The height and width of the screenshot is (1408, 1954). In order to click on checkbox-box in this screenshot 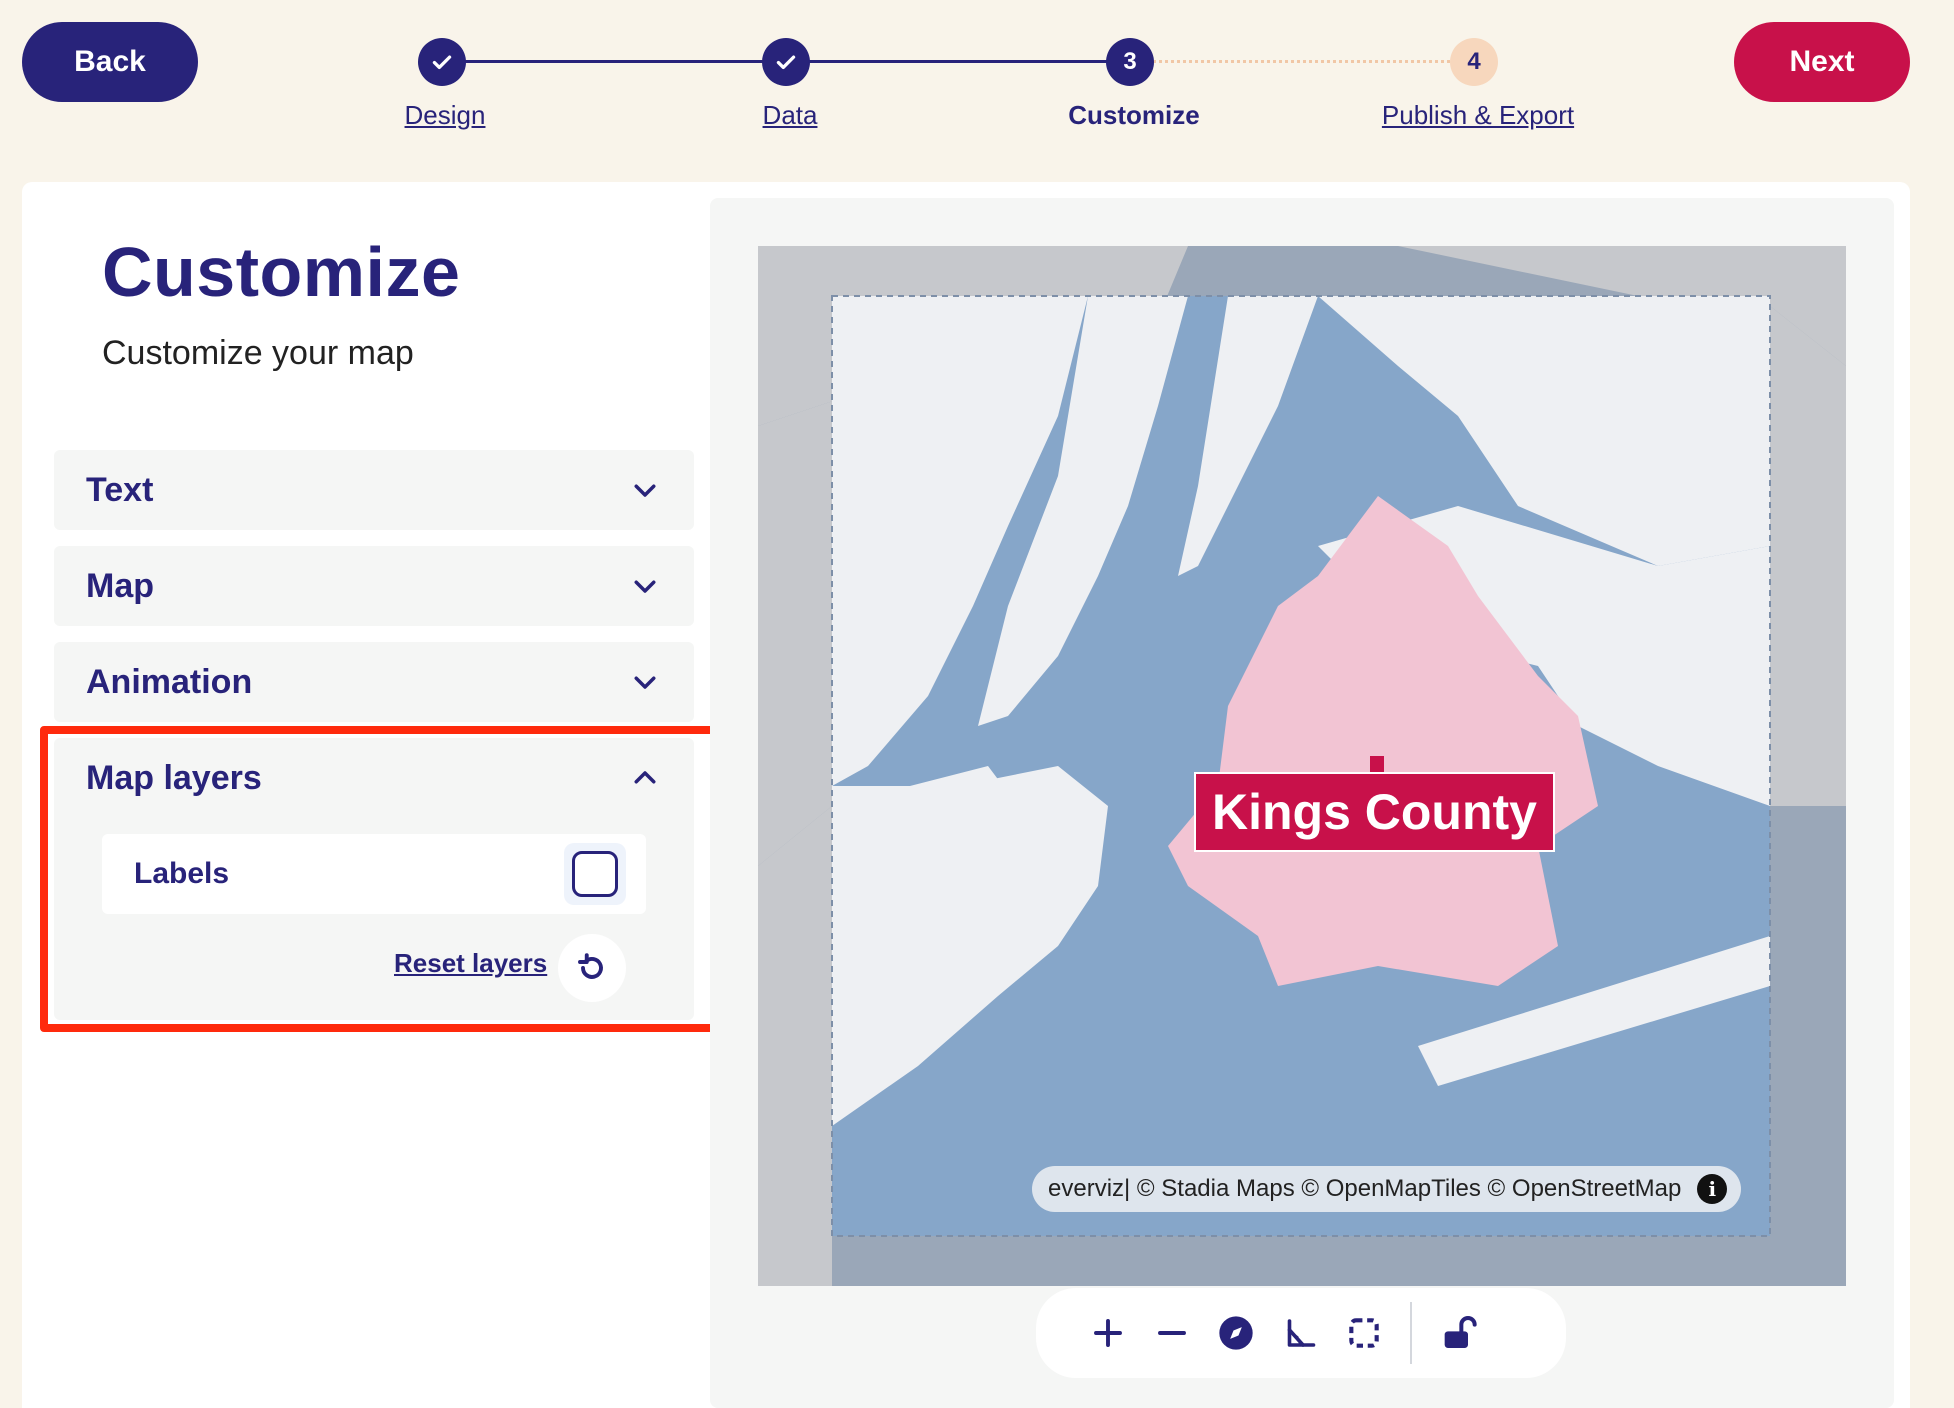, I will do `click(595, 874)`.